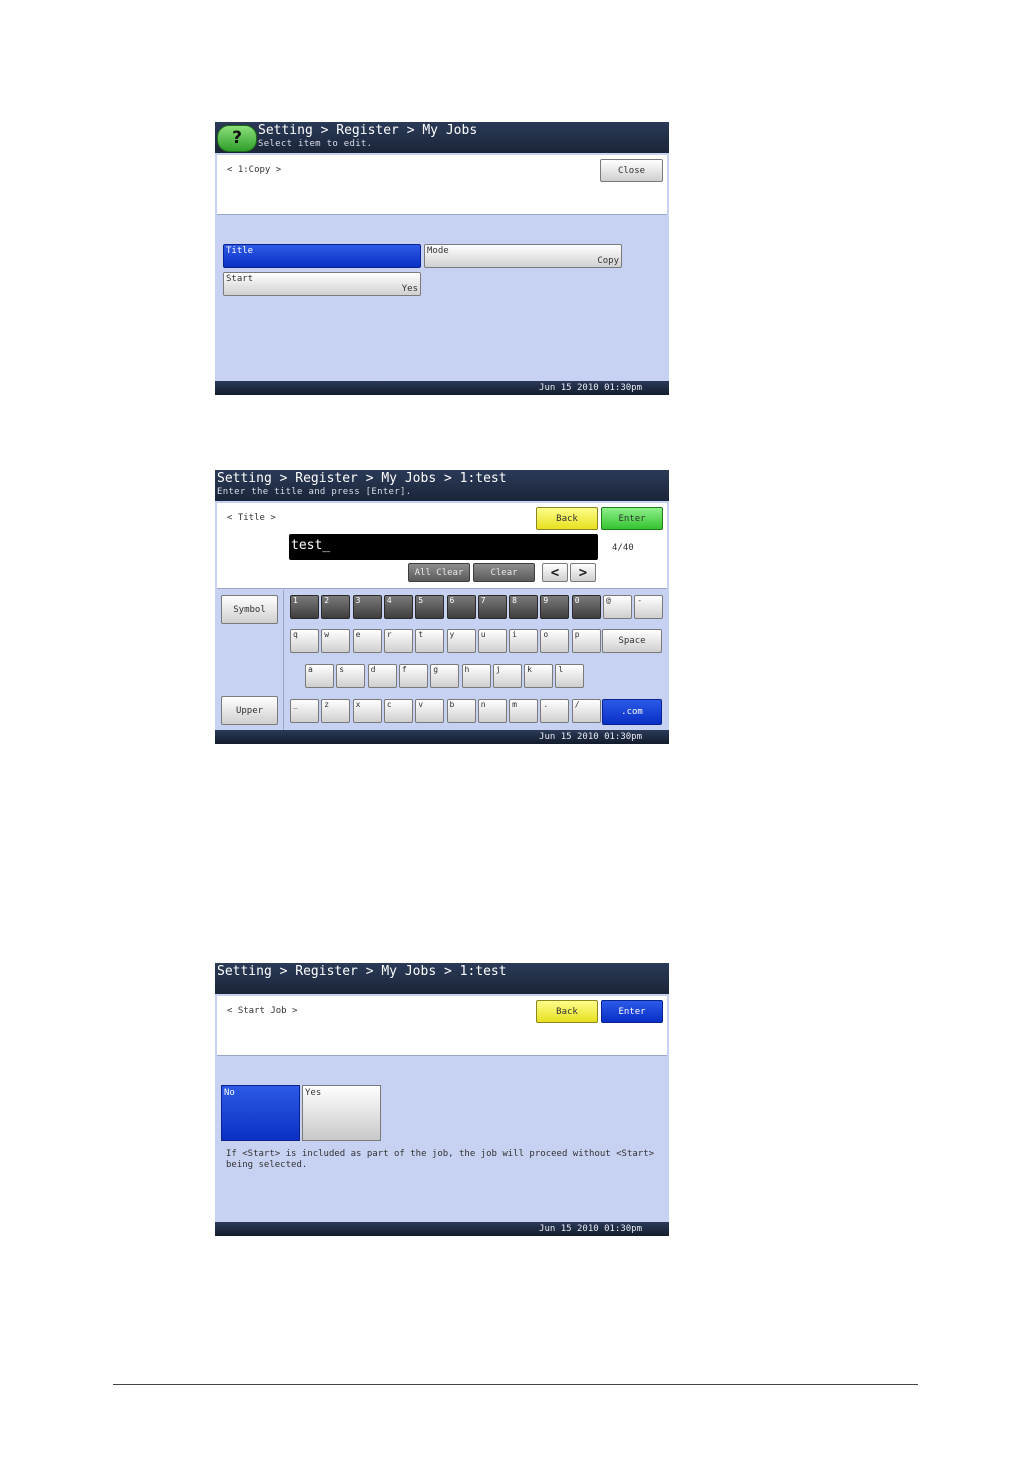 The image size is (1032, 1457). What do you see at coordinates (439, 572) in the screenshot?
I see `all-clear-button: All Clear` at bounding box center [439, 572].